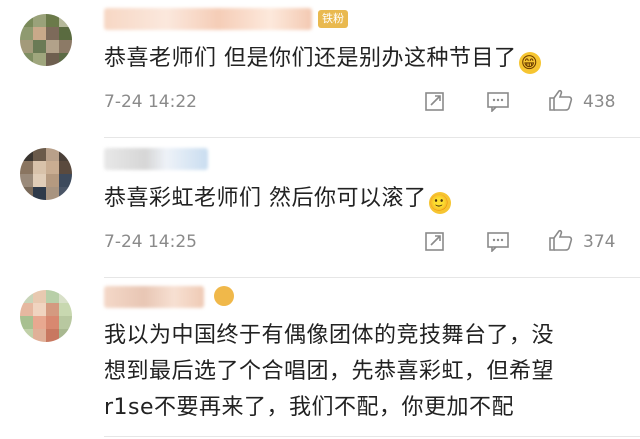 This screenshot has height=439, width=640. What do you see at coordinates (439, 203) in the screenshot?
I see `smile-emoji-icon: 🙂` at bounding box center [439, 203].